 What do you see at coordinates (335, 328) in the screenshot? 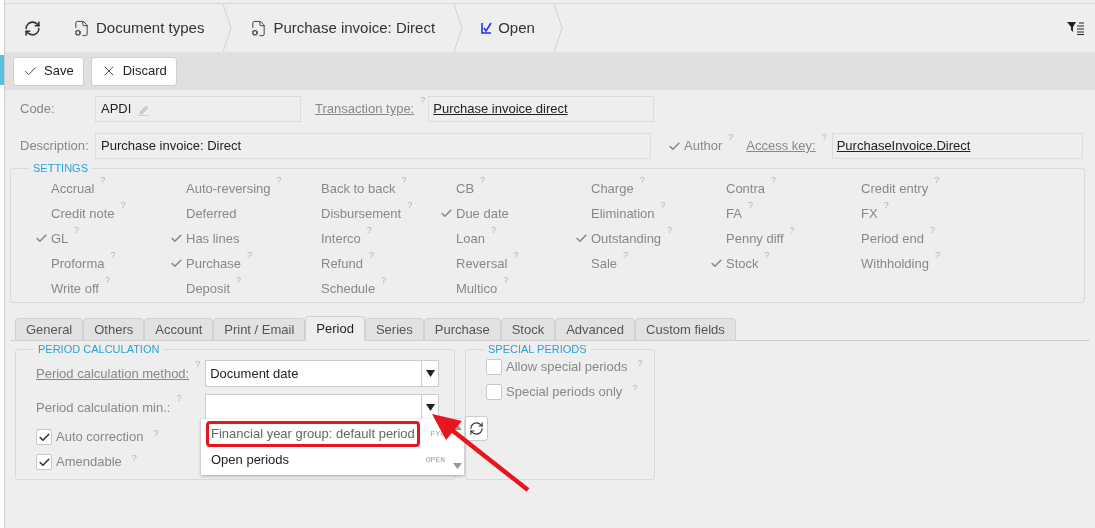
I see `tab: Period` at bounding box center [335, 328].